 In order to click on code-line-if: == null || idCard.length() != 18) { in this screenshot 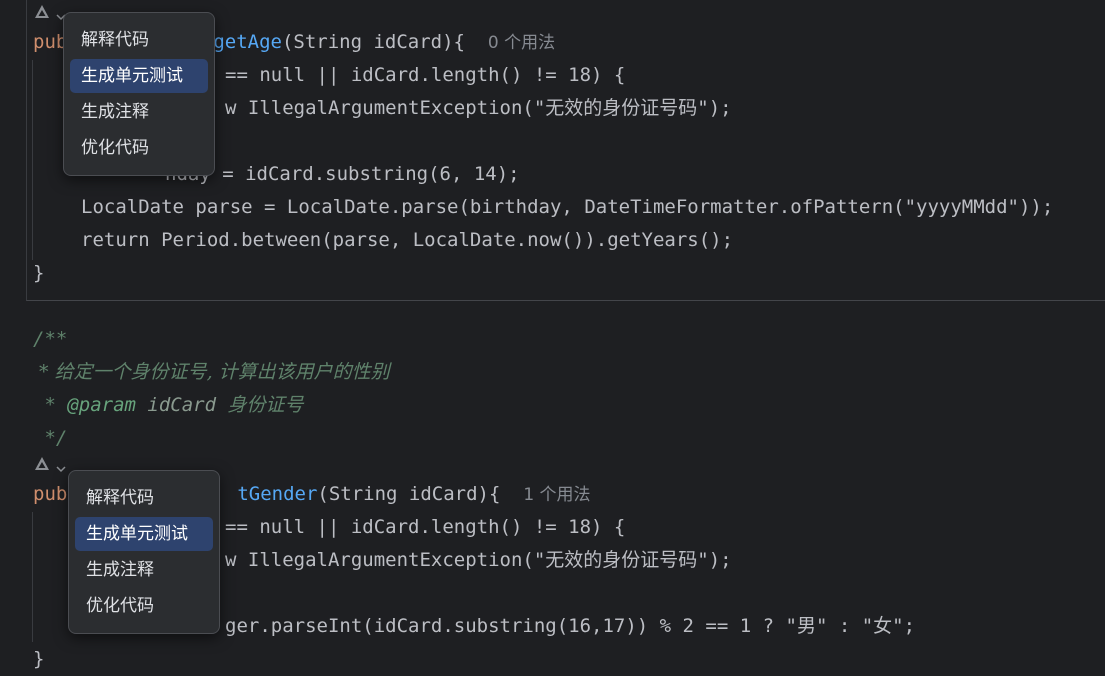, I will do `click(425, 75)`.